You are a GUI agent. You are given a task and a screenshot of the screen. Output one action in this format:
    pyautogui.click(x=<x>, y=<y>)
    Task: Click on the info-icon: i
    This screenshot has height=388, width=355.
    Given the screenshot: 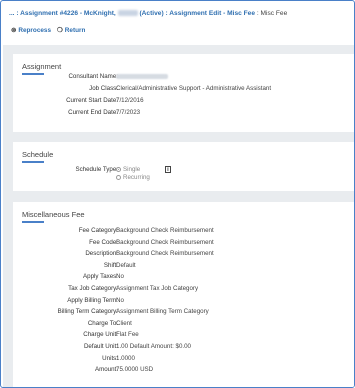 What is the action you would take?
    pyautogui.click(x=168, y=169)
    